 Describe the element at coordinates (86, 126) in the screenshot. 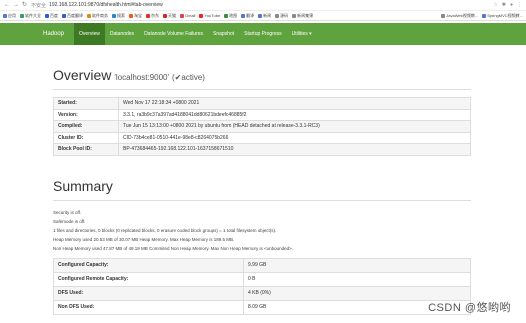

I see `row-label: Compiled:` at that location.